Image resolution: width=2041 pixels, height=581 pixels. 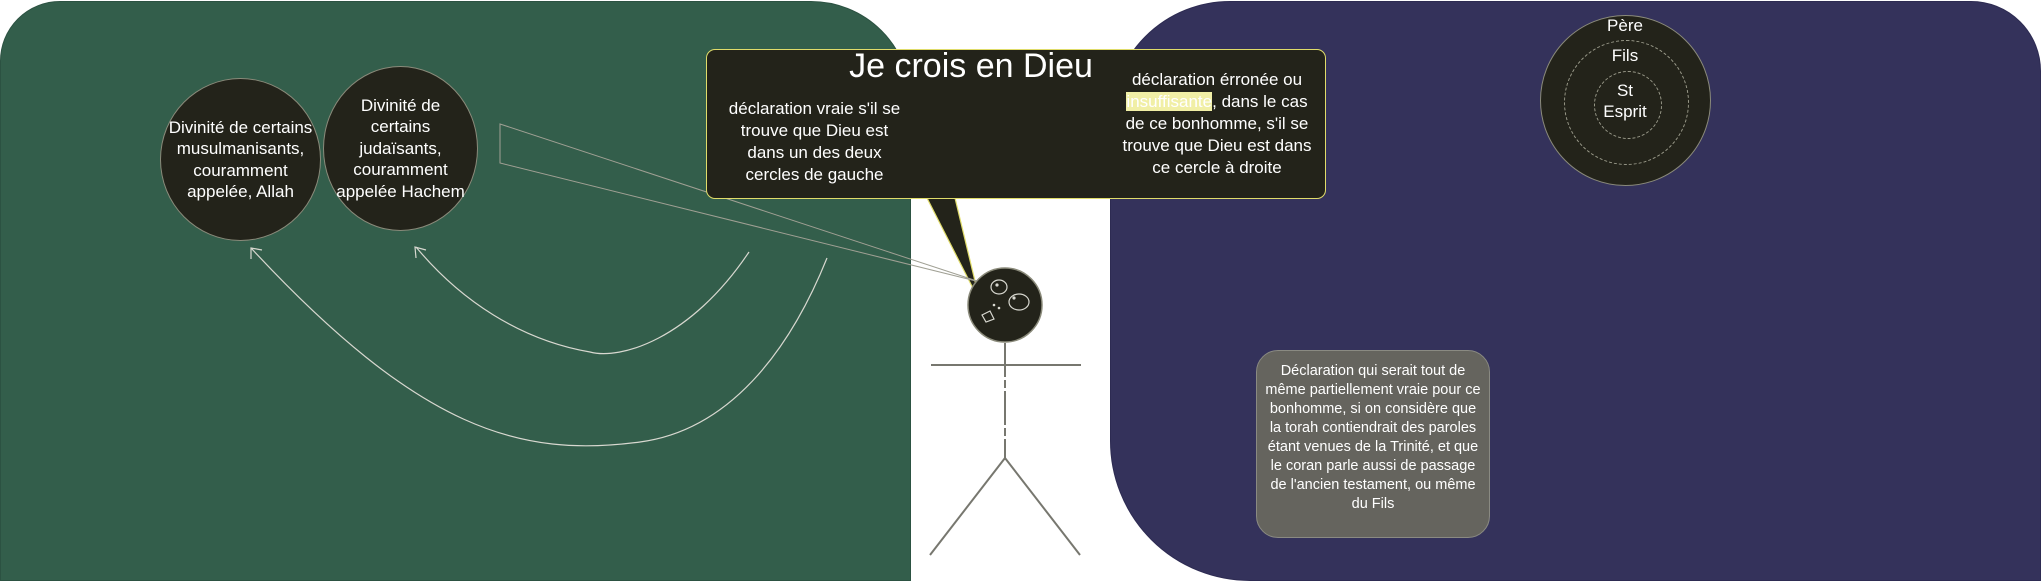 What do you see at coordinates (1625, 111) in the screenshot?
I see `trinity-spirit-line2: Esprit` at bounding box center [1625, 111].